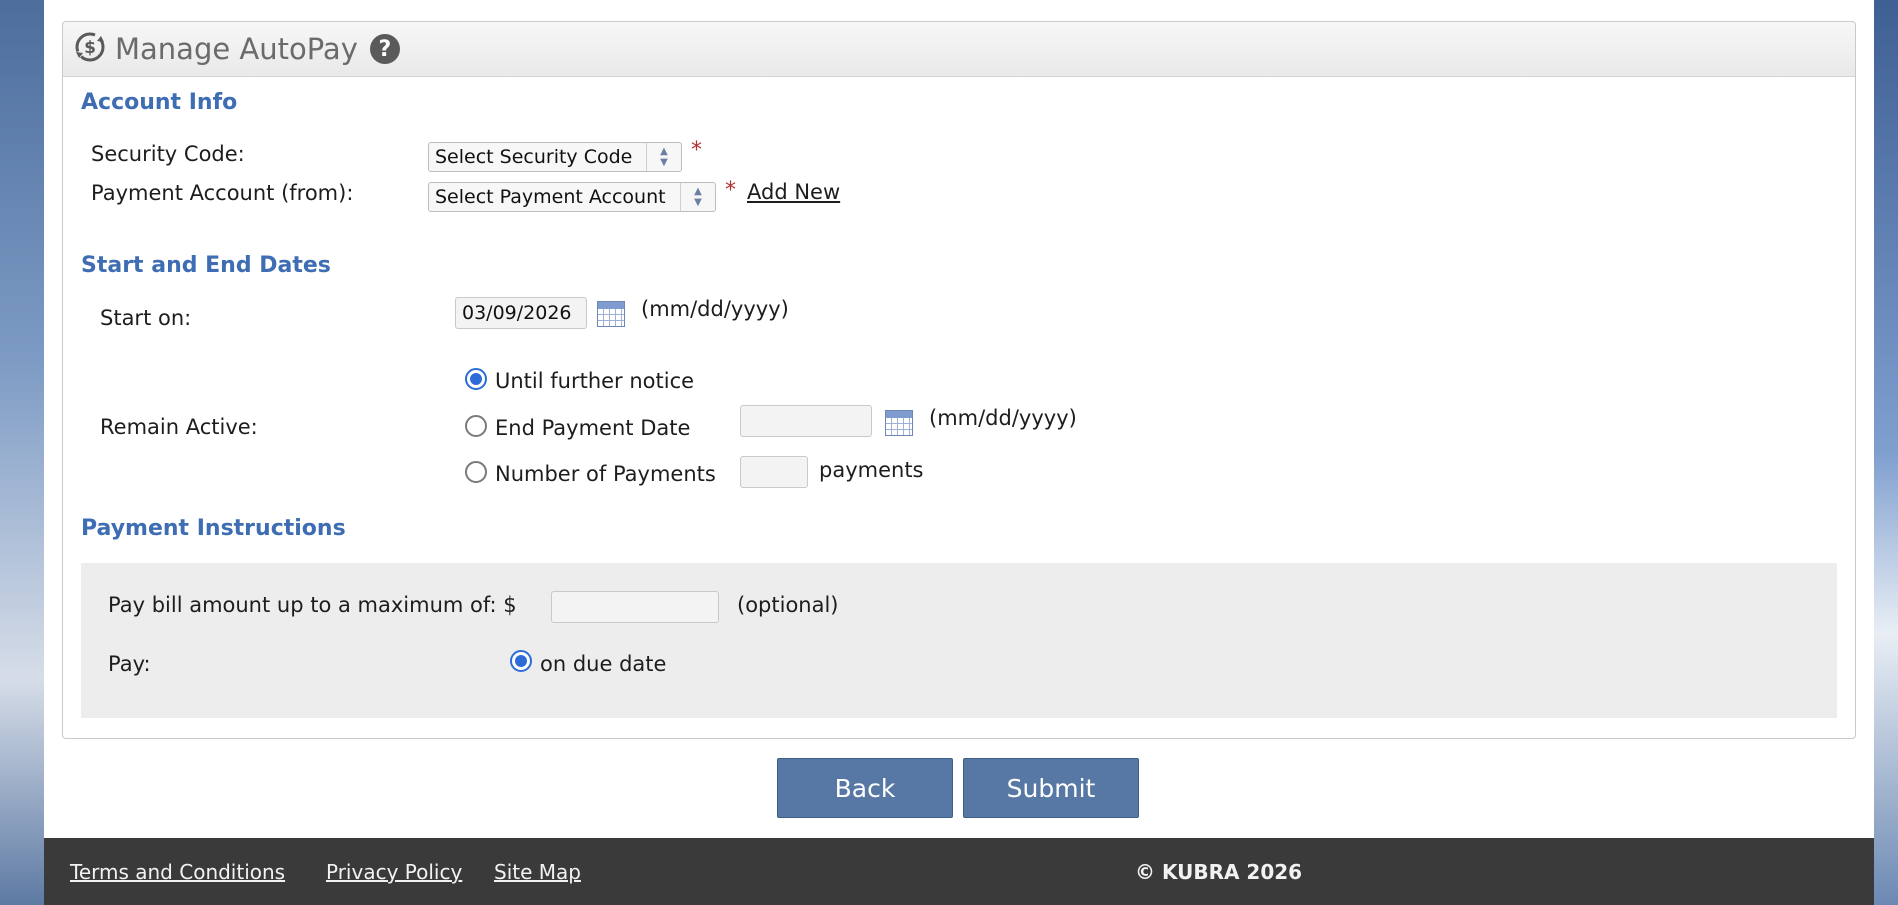 The height and width of the screenshot is (905, 1898). I want to click on payment-account-select: Select Payment Account ▲ ▼, so click(572, 197).